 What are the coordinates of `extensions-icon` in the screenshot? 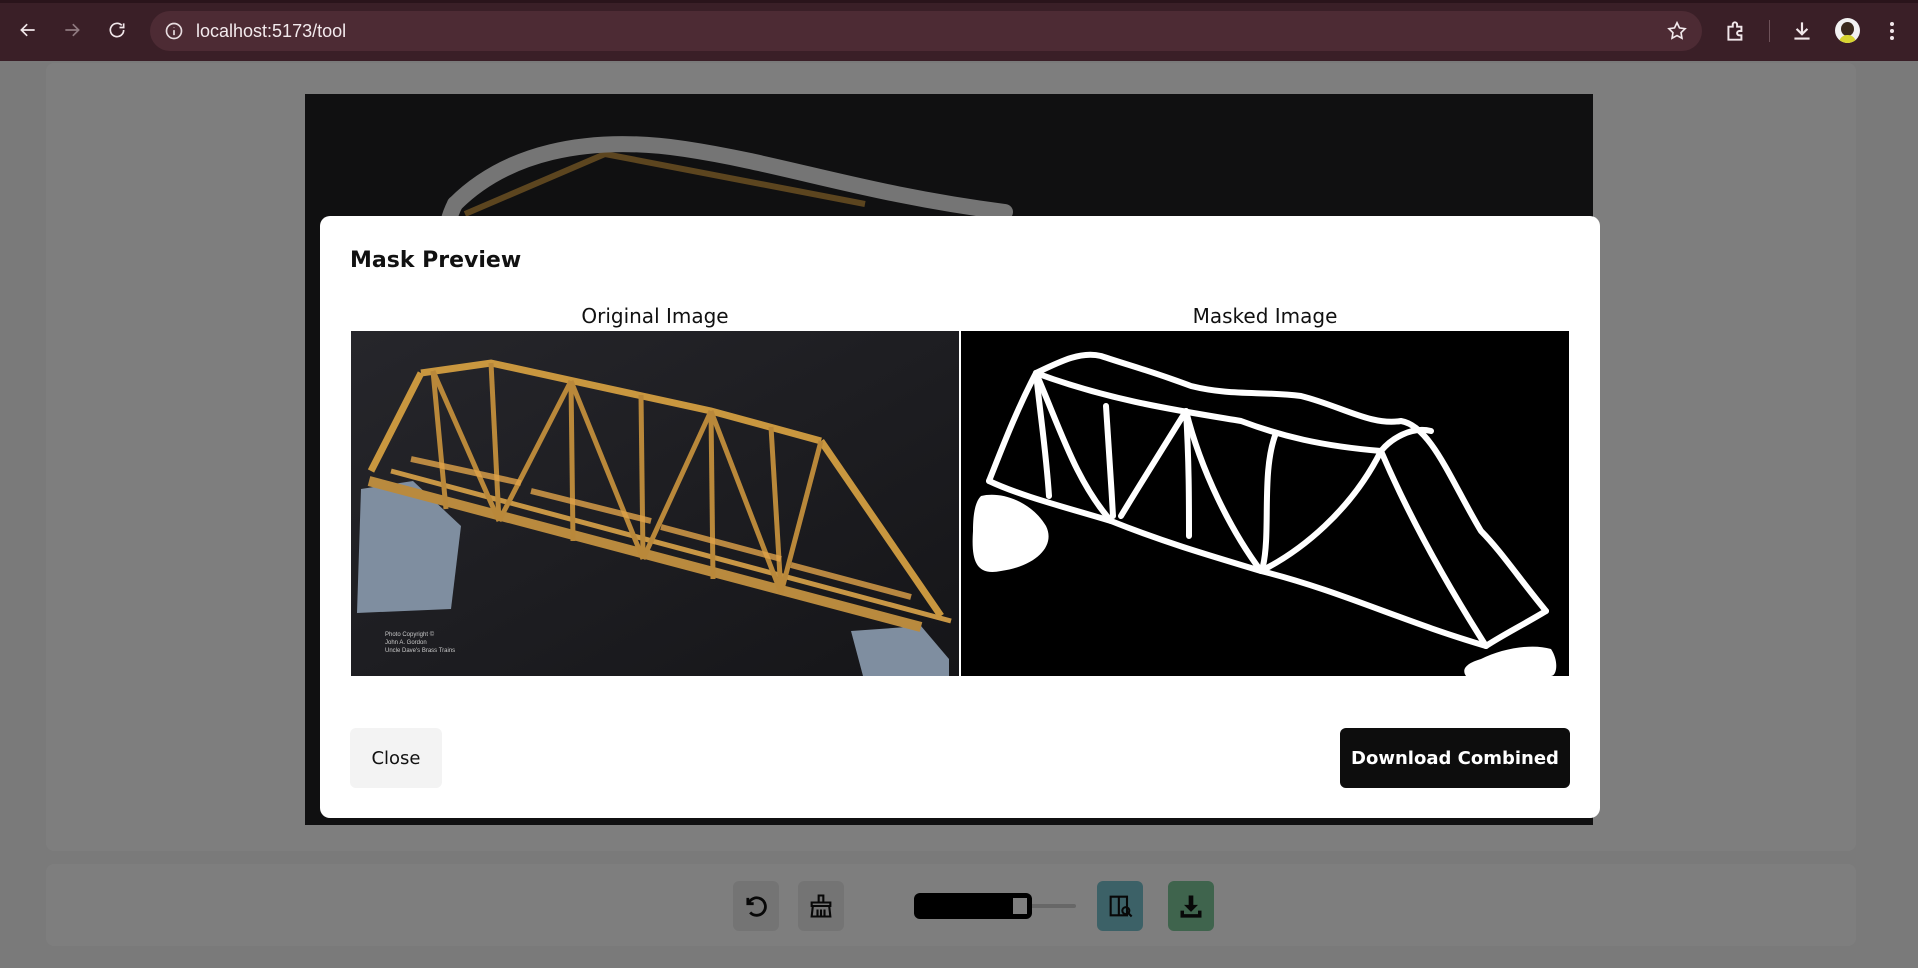 It's located at (1736, 31).